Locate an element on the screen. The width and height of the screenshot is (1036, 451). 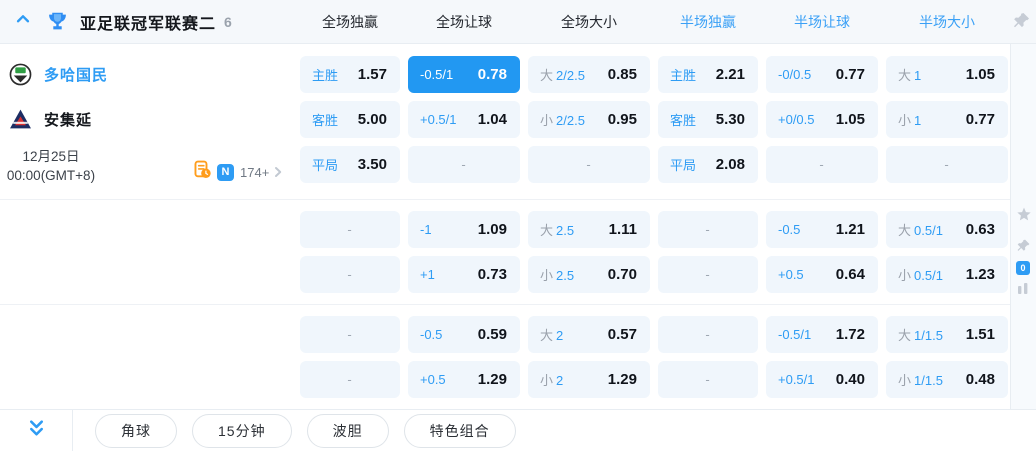
odds-cell: 小 2.5 0.70 is located at coordinates (589, 274).